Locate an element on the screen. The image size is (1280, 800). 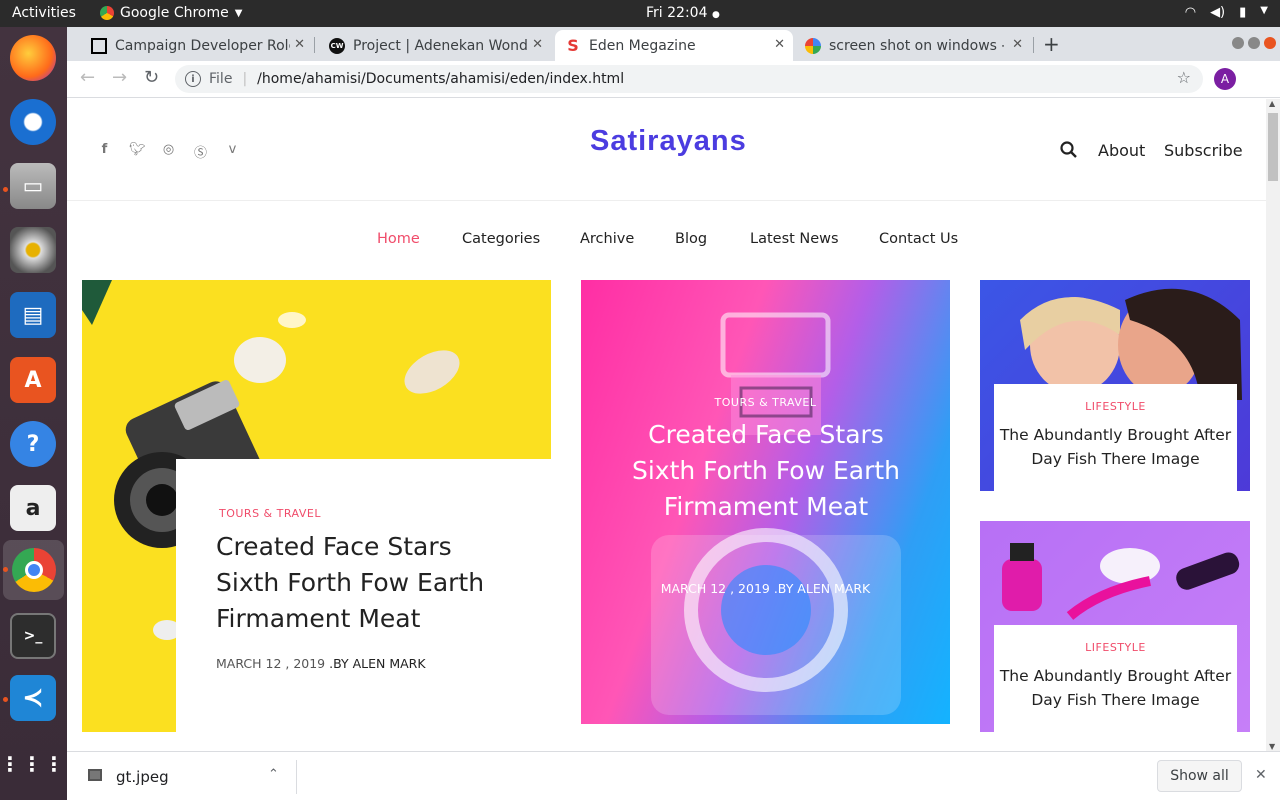
page-scrollbar: ▲ ▼ is located at coordinates (1273, 425).